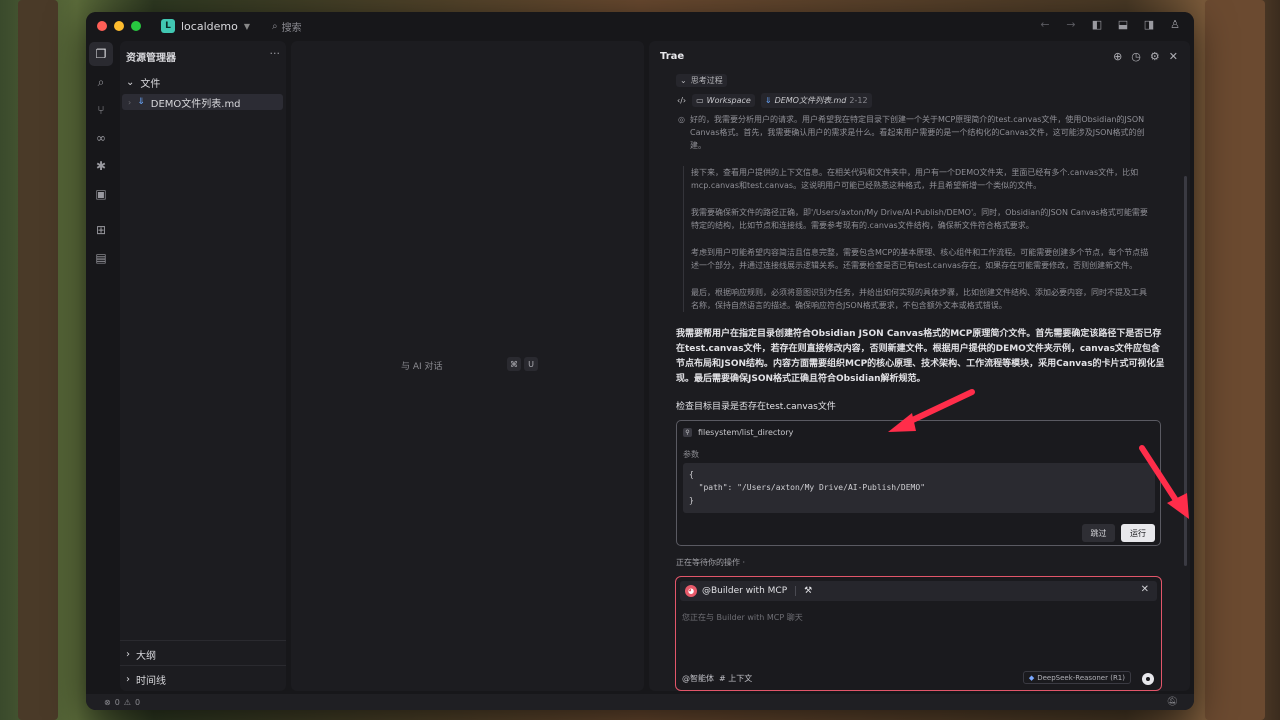  I want to click on skip-button: 跳过, so click(1098, 533).